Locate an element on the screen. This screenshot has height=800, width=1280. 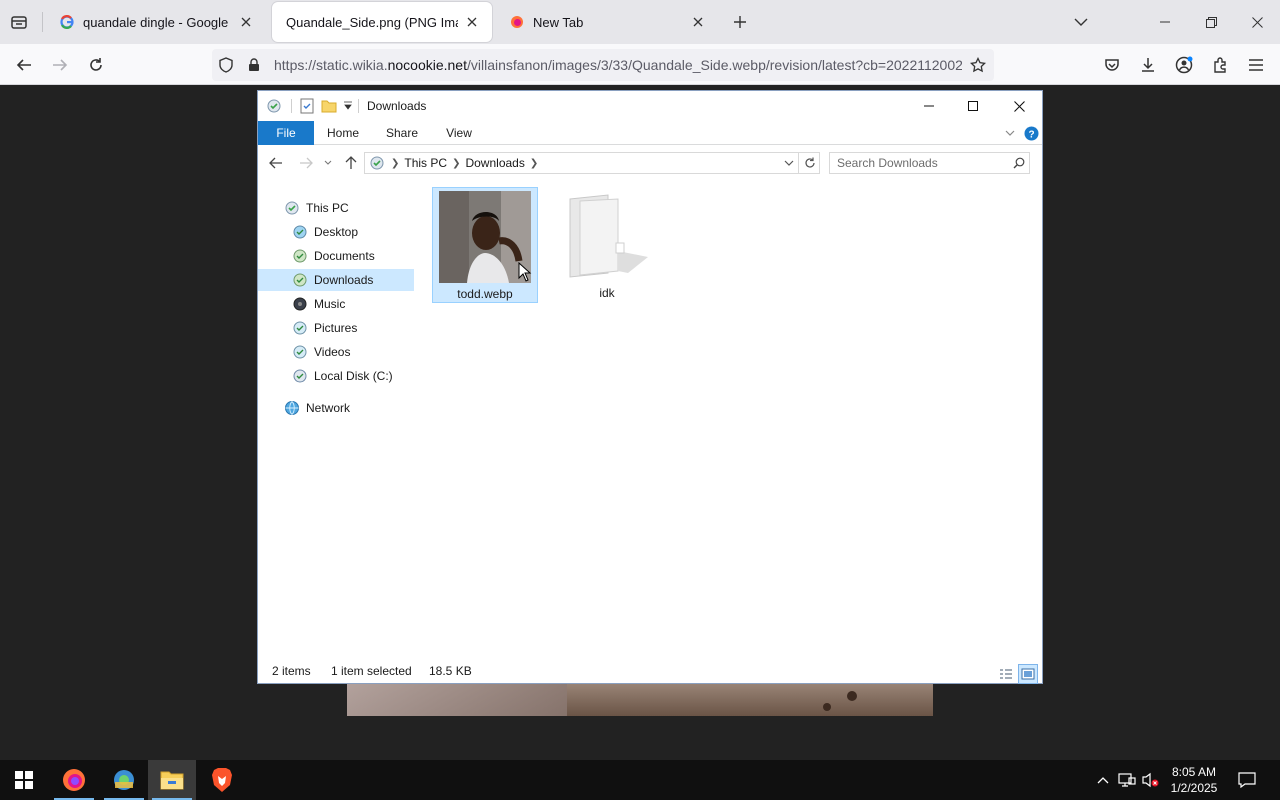
new-tab-button is located at coordinates (740, 22).